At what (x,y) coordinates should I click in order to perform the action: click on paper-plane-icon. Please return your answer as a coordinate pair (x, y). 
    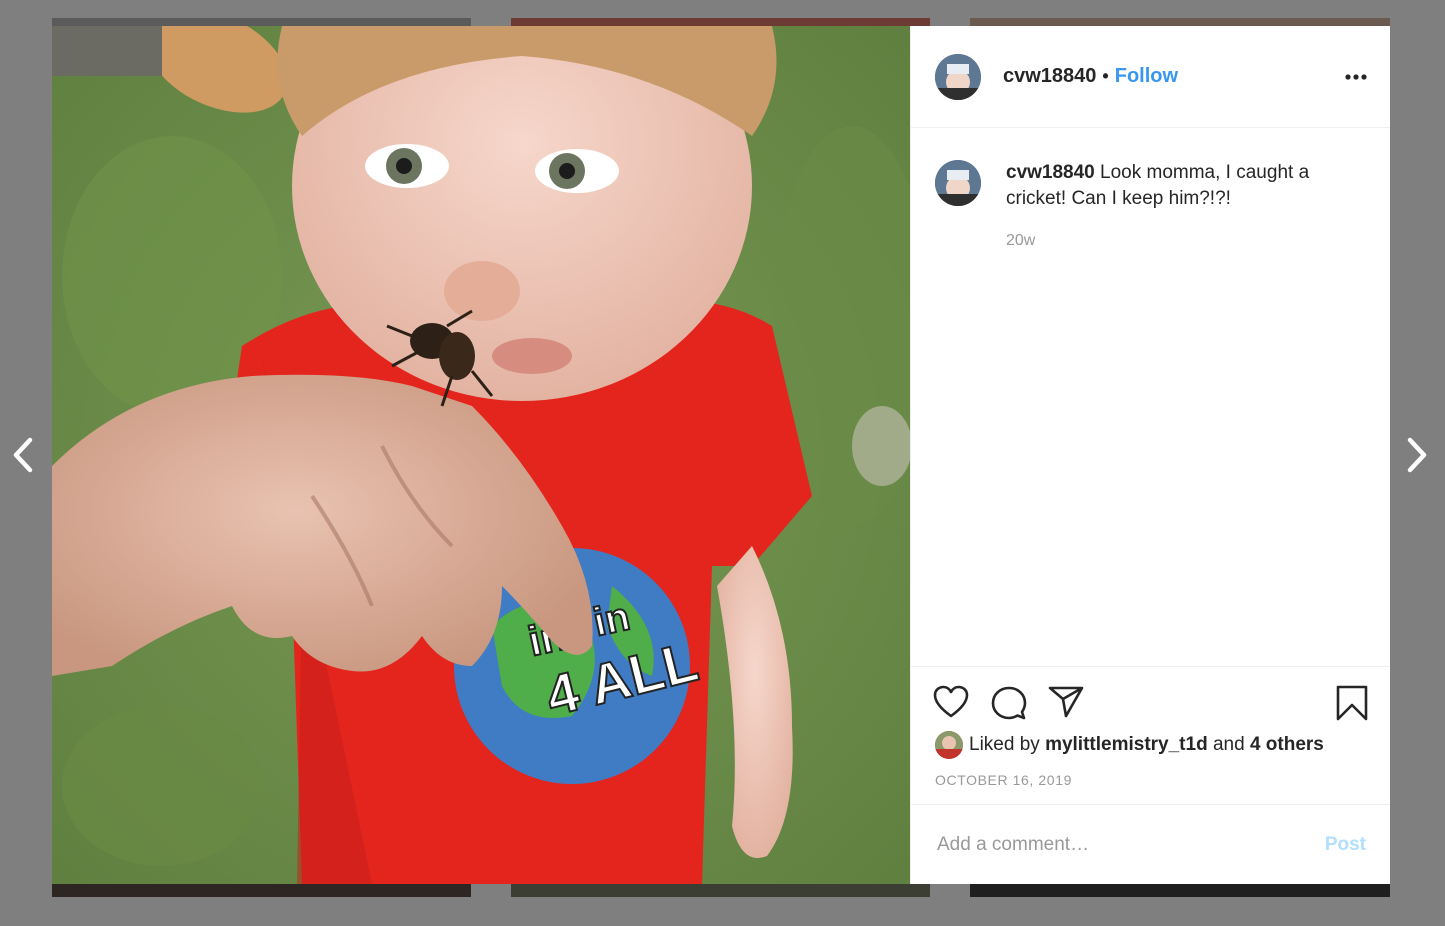
    Looking at the image, I should click on (1066, 702).